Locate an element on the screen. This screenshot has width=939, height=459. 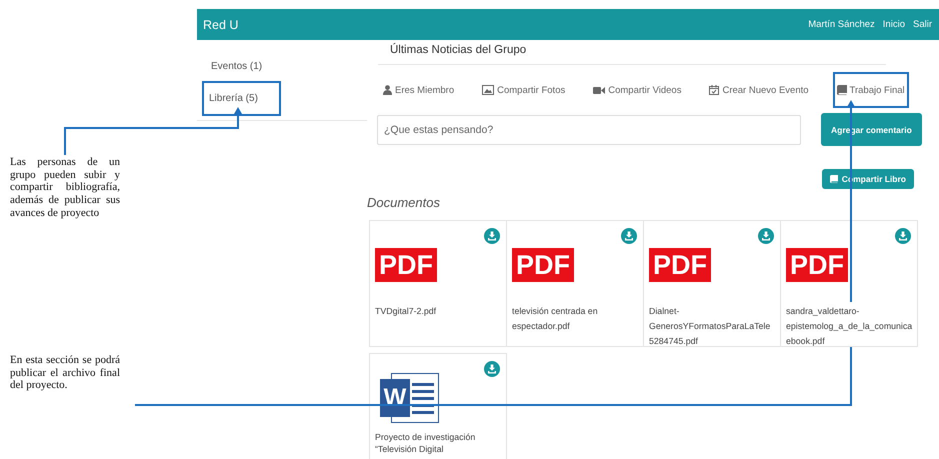
tab-link: Compartir Videos is located at coordinates (637, 90).